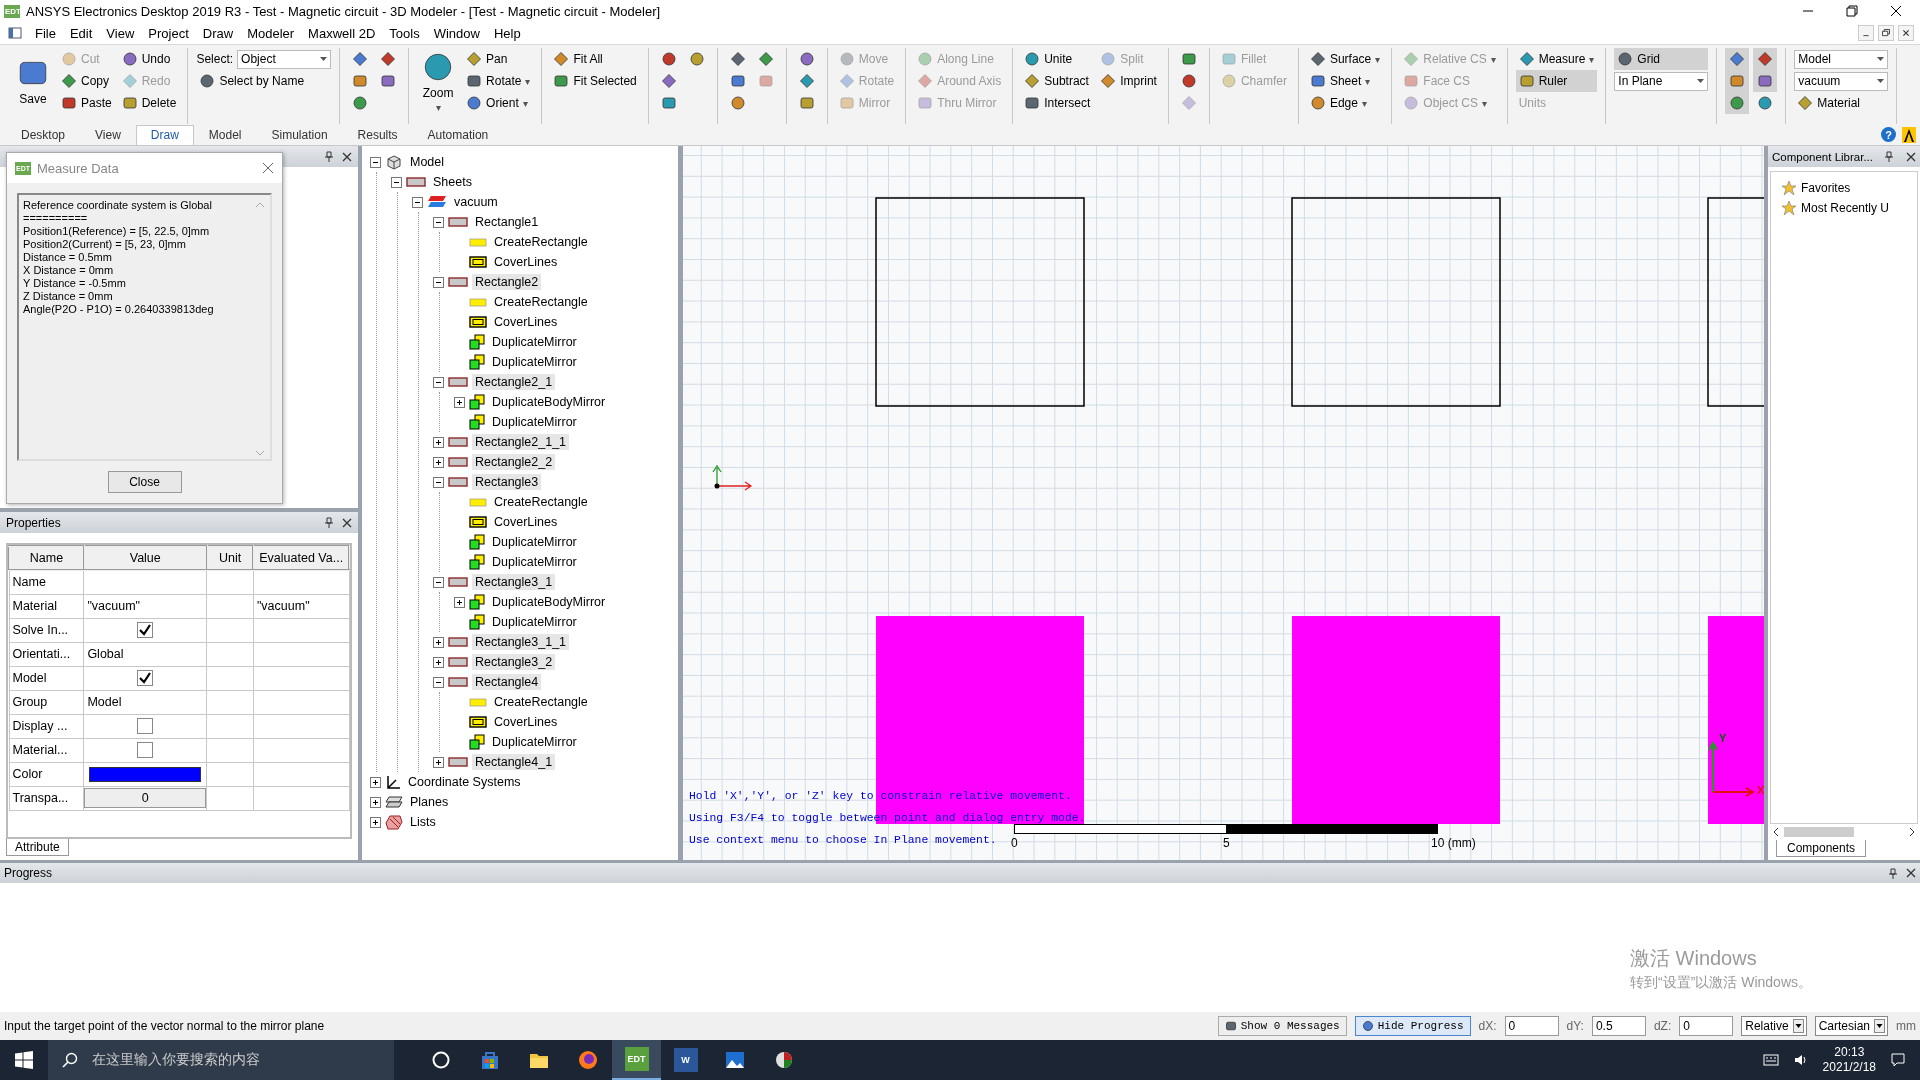 This screenshot has width=1920, height=1080. What do you see at coordinates (1774, 1026) in the screenshot?
I see `dropdown-field: Relative` at bounding box center [1774, 1026].